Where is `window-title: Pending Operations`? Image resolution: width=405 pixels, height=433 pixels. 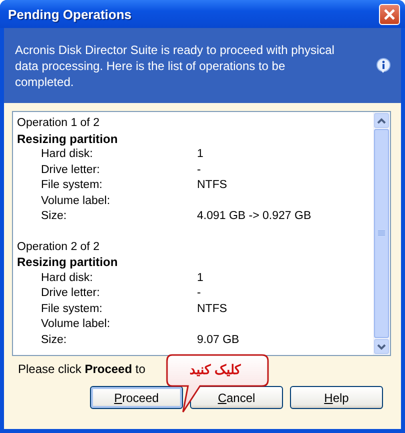 window-title: Pending Operations is located at coordinates (70, 14).